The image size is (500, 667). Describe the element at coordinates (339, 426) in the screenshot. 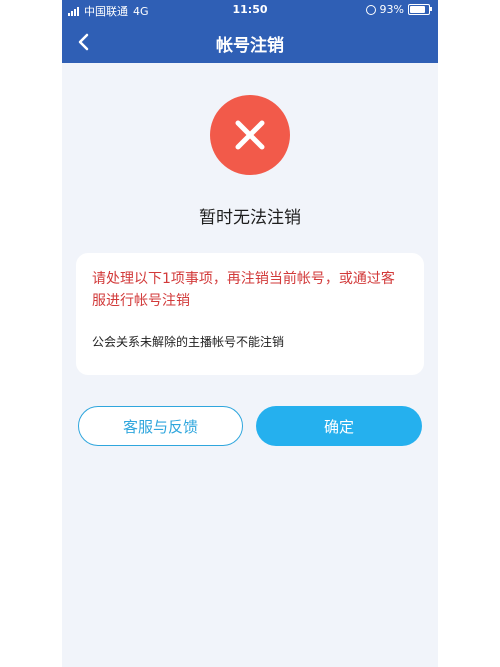

I see `confirm-button: 确定` at that location.